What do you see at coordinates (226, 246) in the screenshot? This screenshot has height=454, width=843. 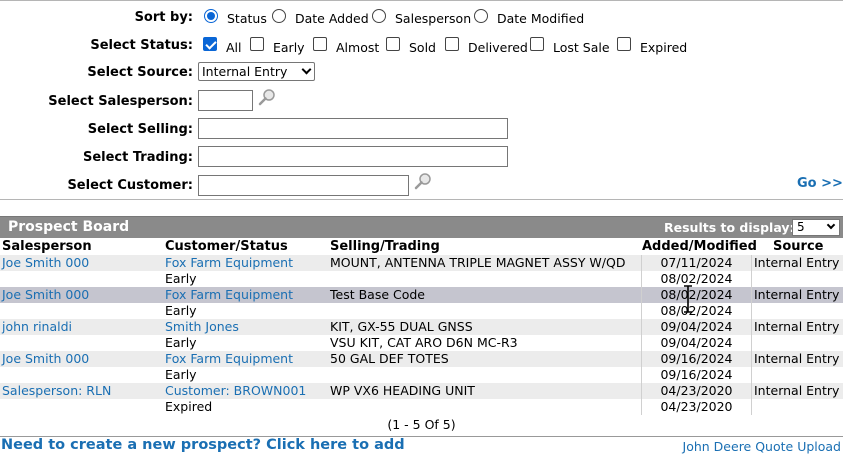 I see `col-customer-status: Customer/Status` at bounding box center [226, 246].